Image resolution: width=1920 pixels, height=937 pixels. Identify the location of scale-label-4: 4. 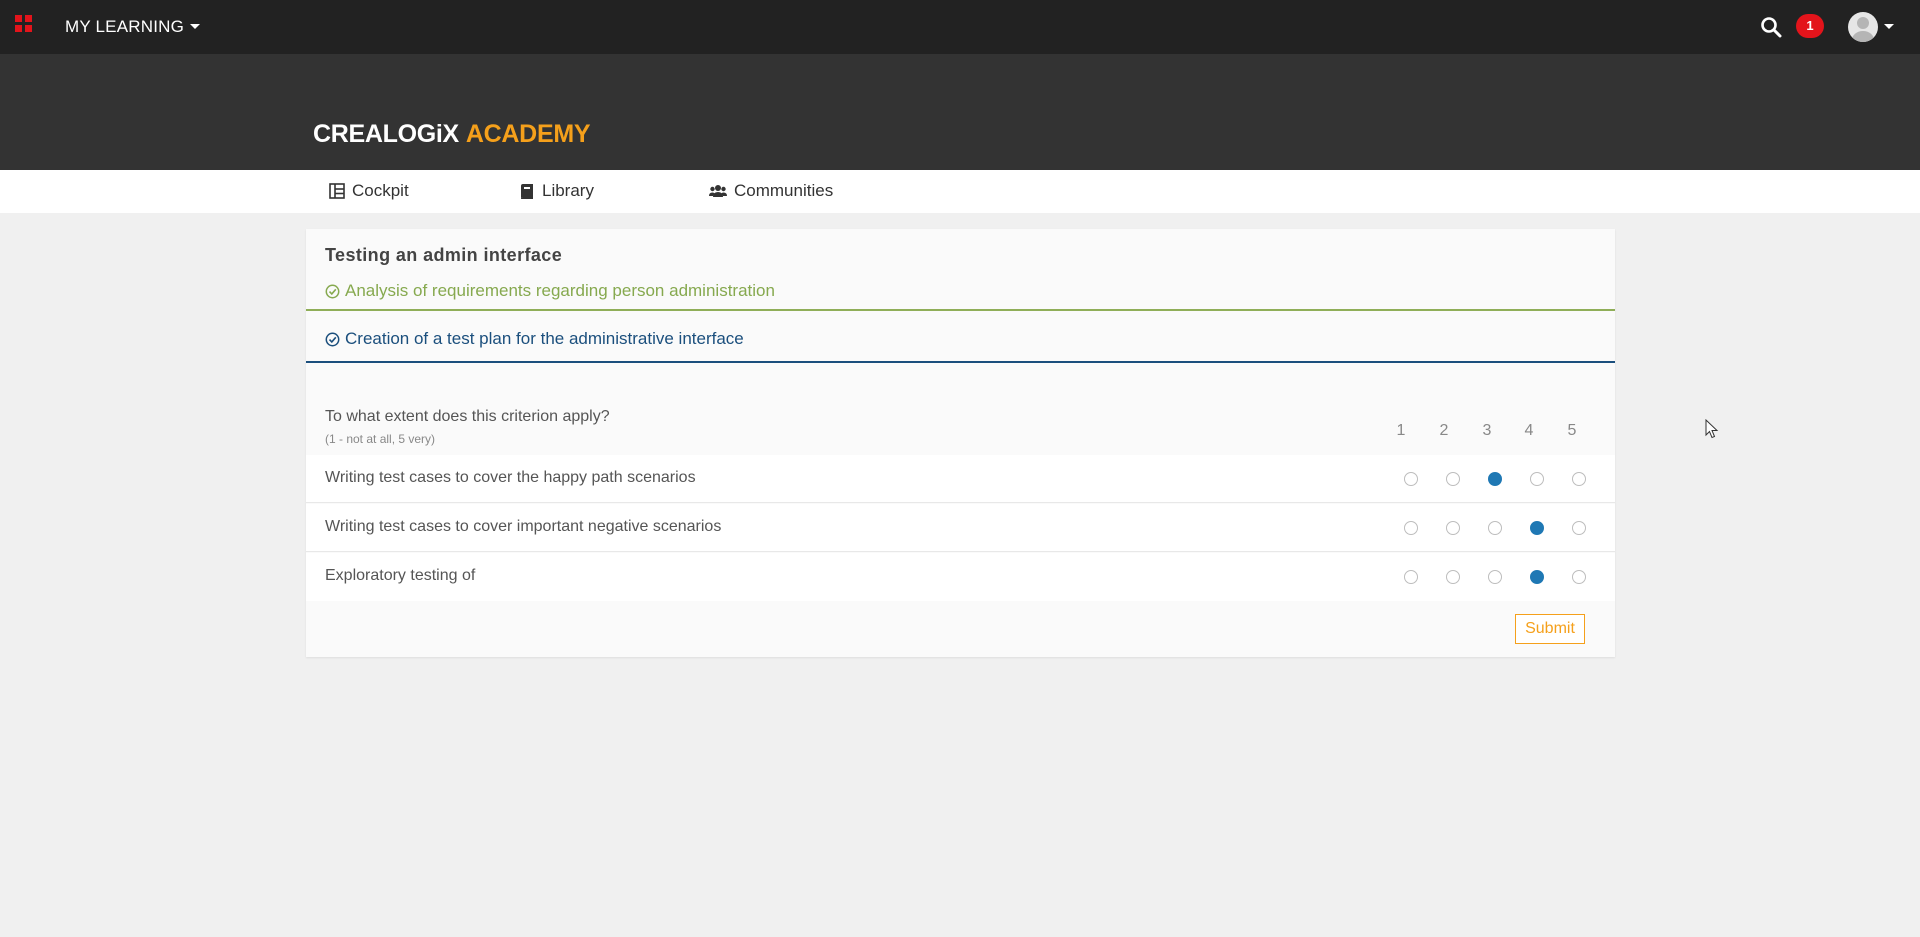
(1529, 430).